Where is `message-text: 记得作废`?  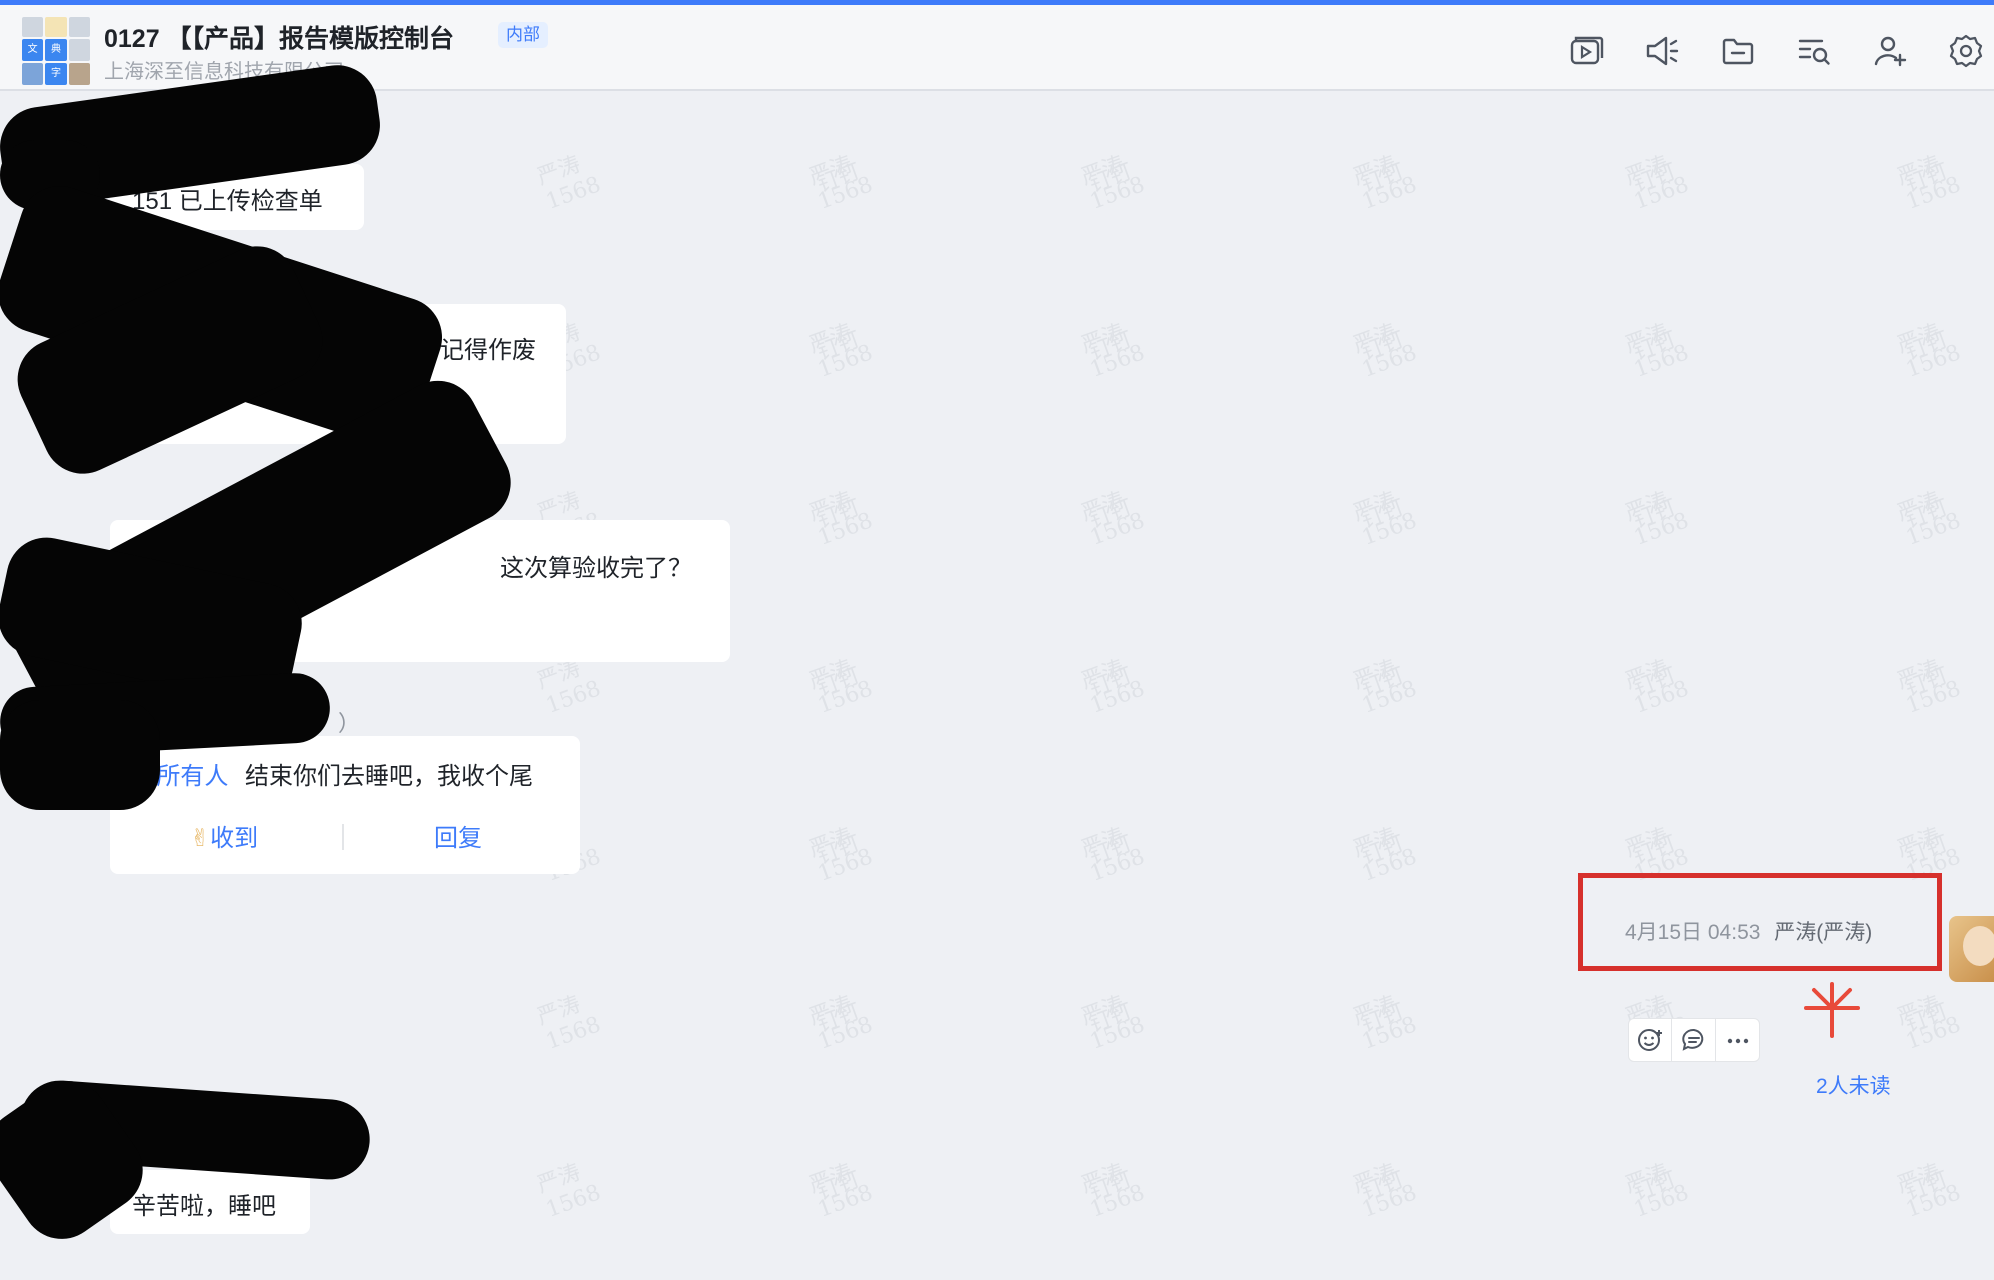
message-text: 记得作废 is located at coordinates (488, 350).